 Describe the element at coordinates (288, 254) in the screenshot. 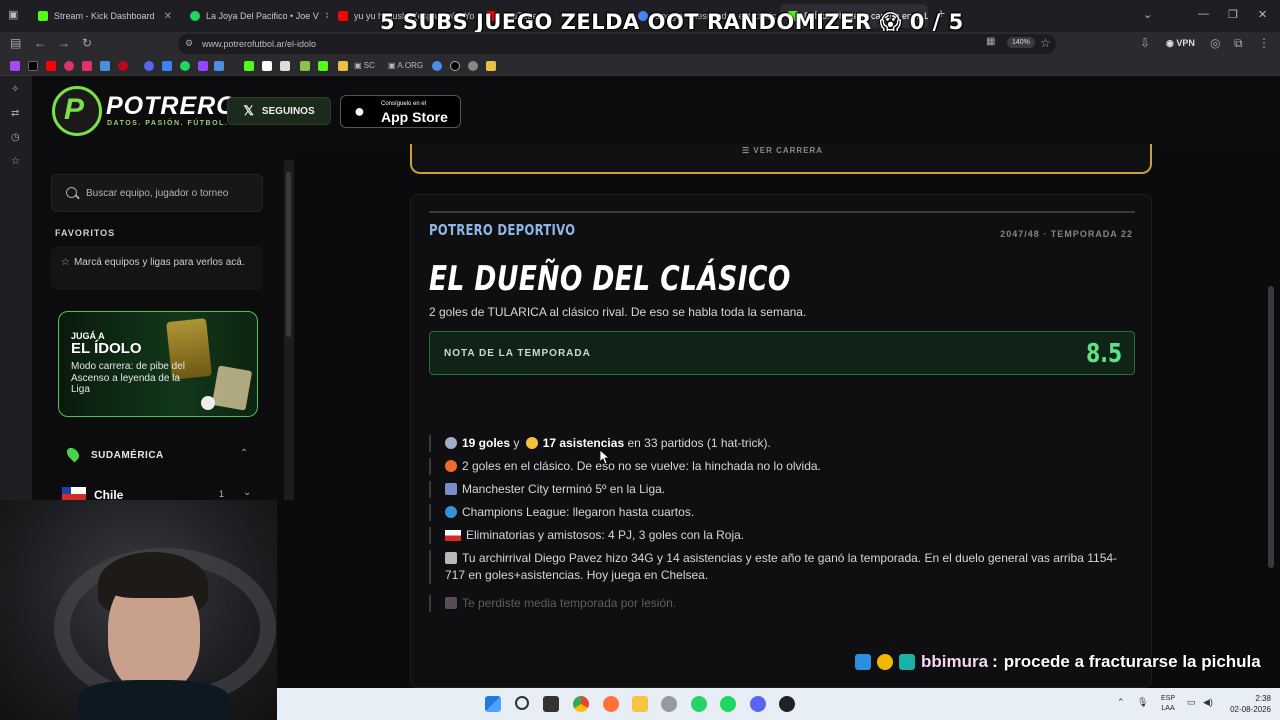

I see `sidebar-scroll-thumb` at that location.